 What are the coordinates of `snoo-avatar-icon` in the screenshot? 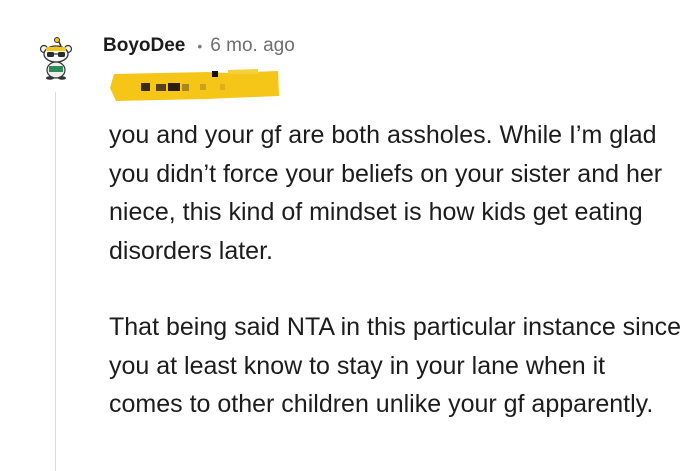 It's located at (56, 58).